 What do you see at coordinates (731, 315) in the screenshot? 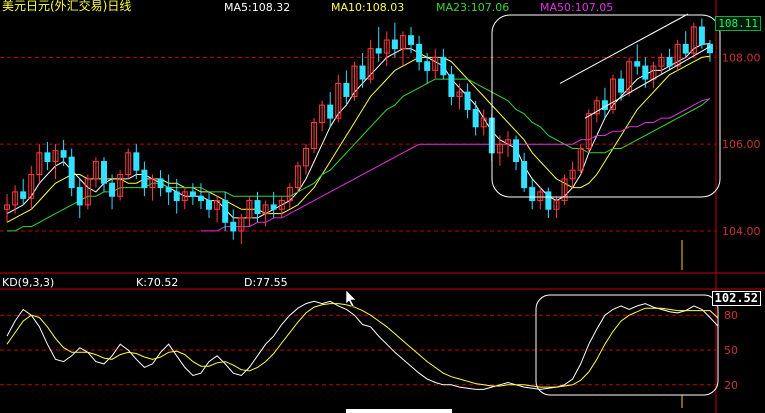
I see `kd-tick-label: 80` at bounding box center [731, 315].